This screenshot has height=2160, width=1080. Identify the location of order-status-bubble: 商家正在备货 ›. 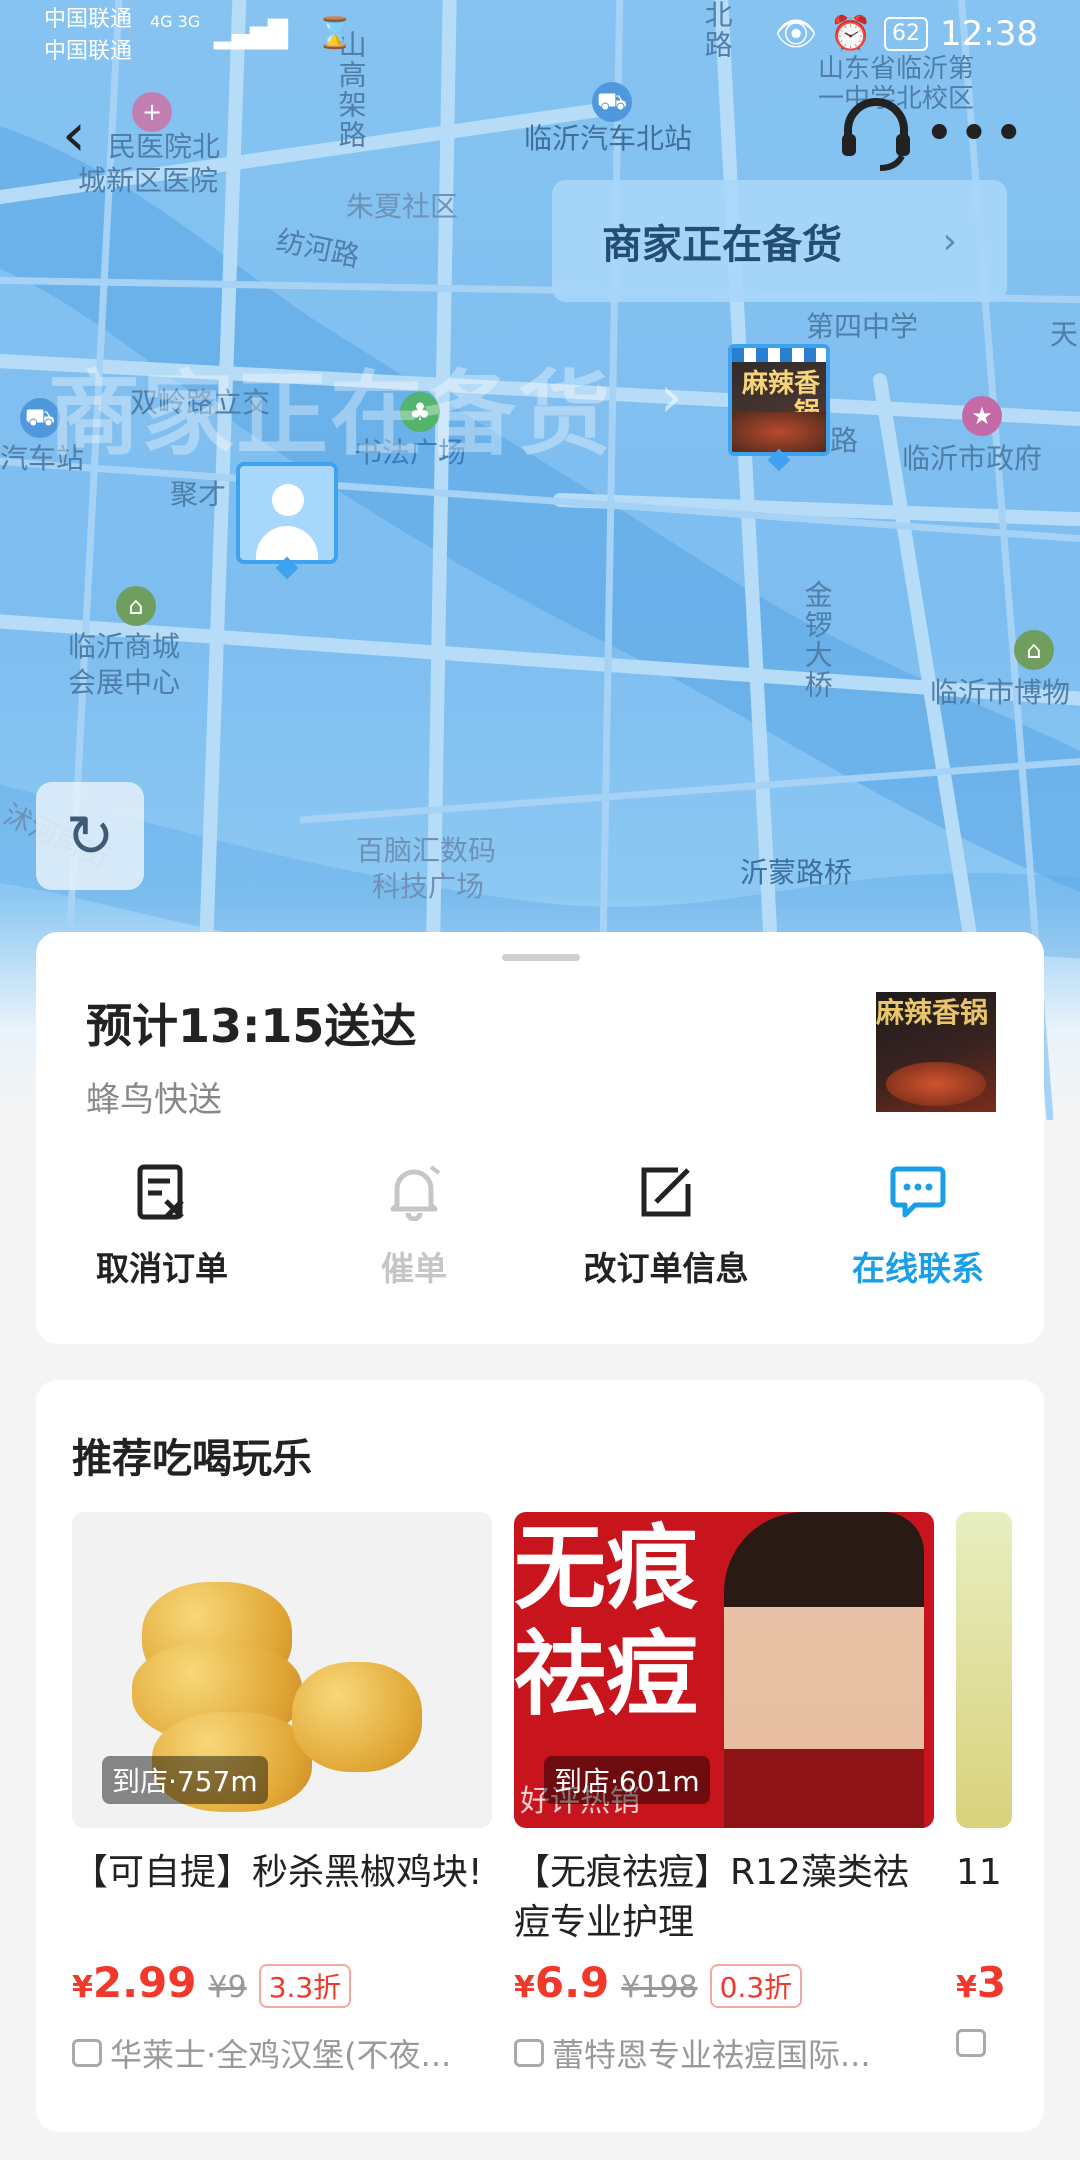
(779, 241).